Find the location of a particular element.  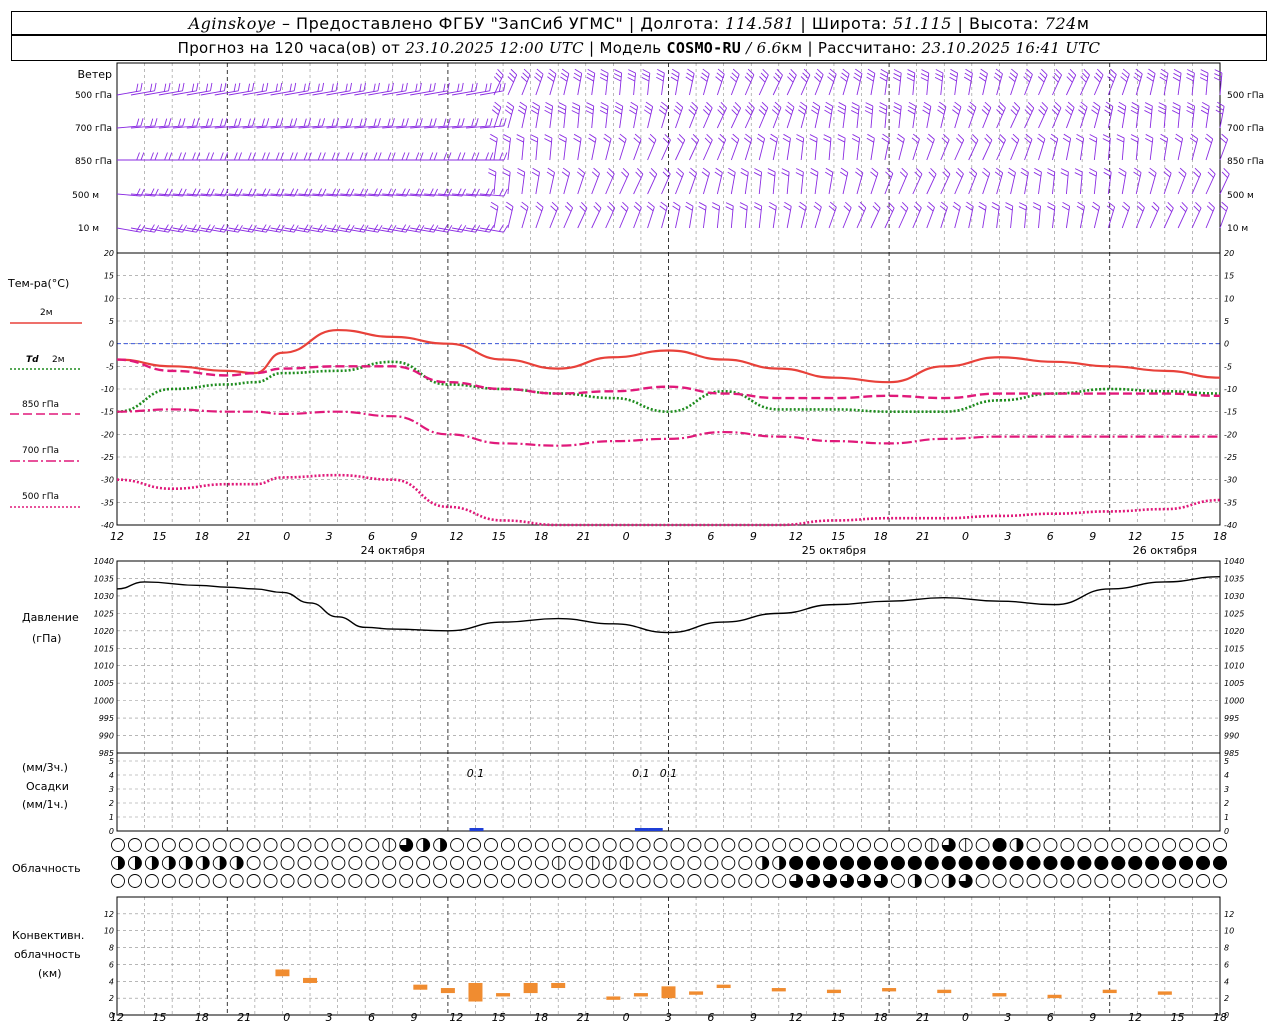

x-tick-label-lower: 15 is located at coordinates (838, 1017).